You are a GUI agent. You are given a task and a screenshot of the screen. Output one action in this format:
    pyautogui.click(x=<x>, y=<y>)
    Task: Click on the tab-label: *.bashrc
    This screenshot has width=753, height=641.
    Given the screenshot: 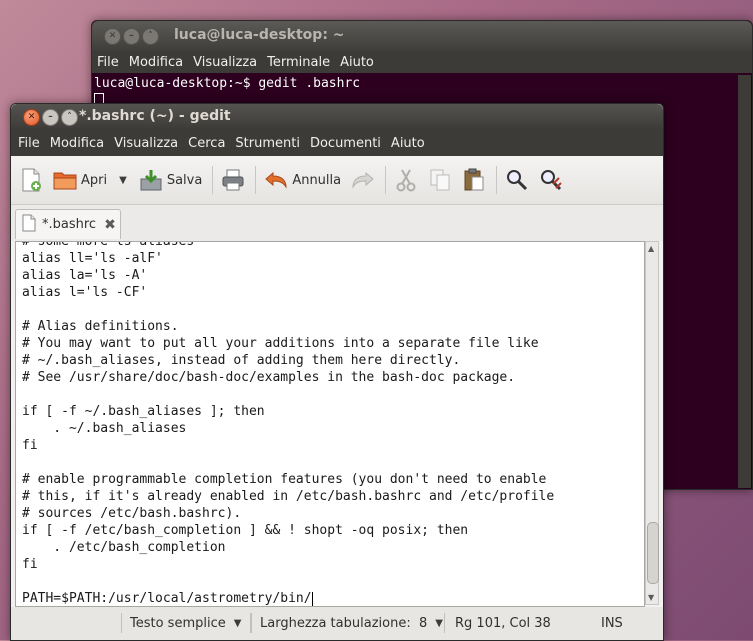 What is the action you would take?
    pyautogui.click(x=69, y=224)
    